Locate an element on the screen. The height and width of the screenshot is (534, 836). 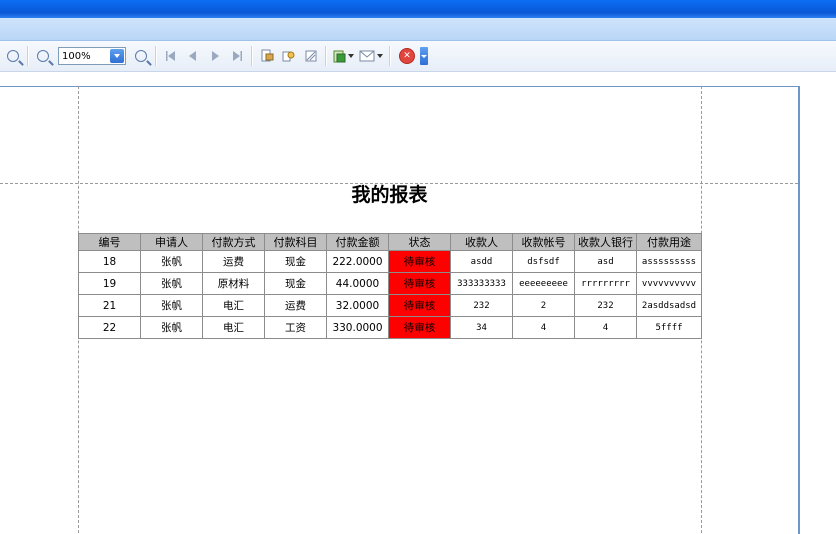
table-cell: dsfsdf is located at coordinates (543, 261).